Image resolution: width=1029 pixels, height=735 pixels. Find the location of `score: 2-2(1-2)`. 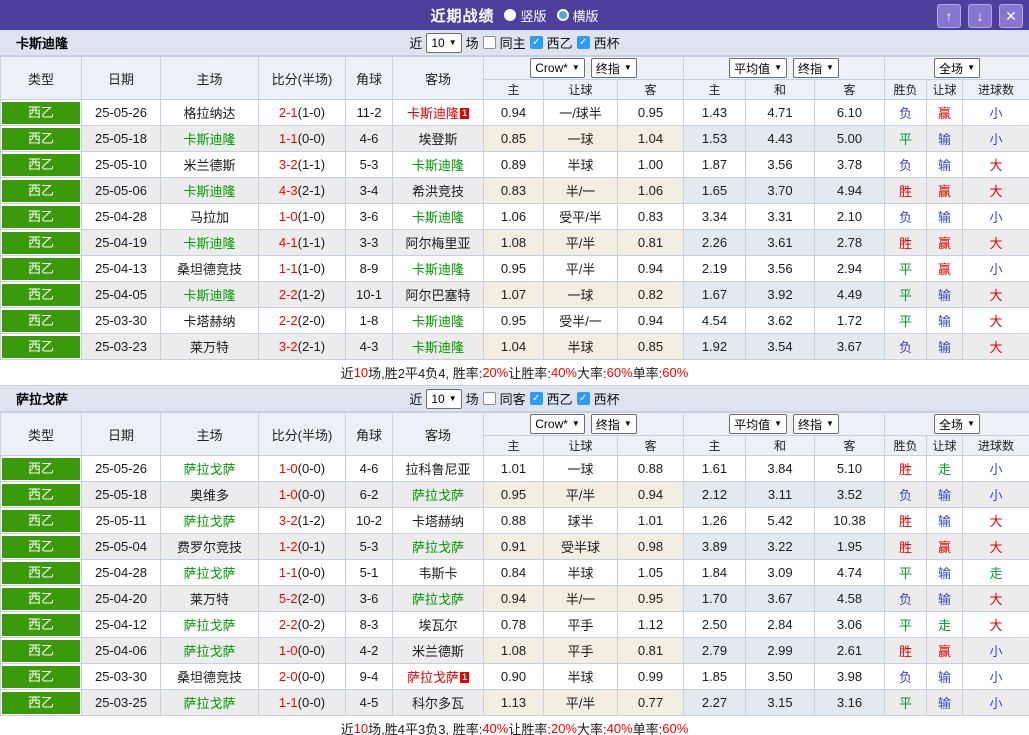

score: 2-2(1-2) is located at coordinates (302, 294).